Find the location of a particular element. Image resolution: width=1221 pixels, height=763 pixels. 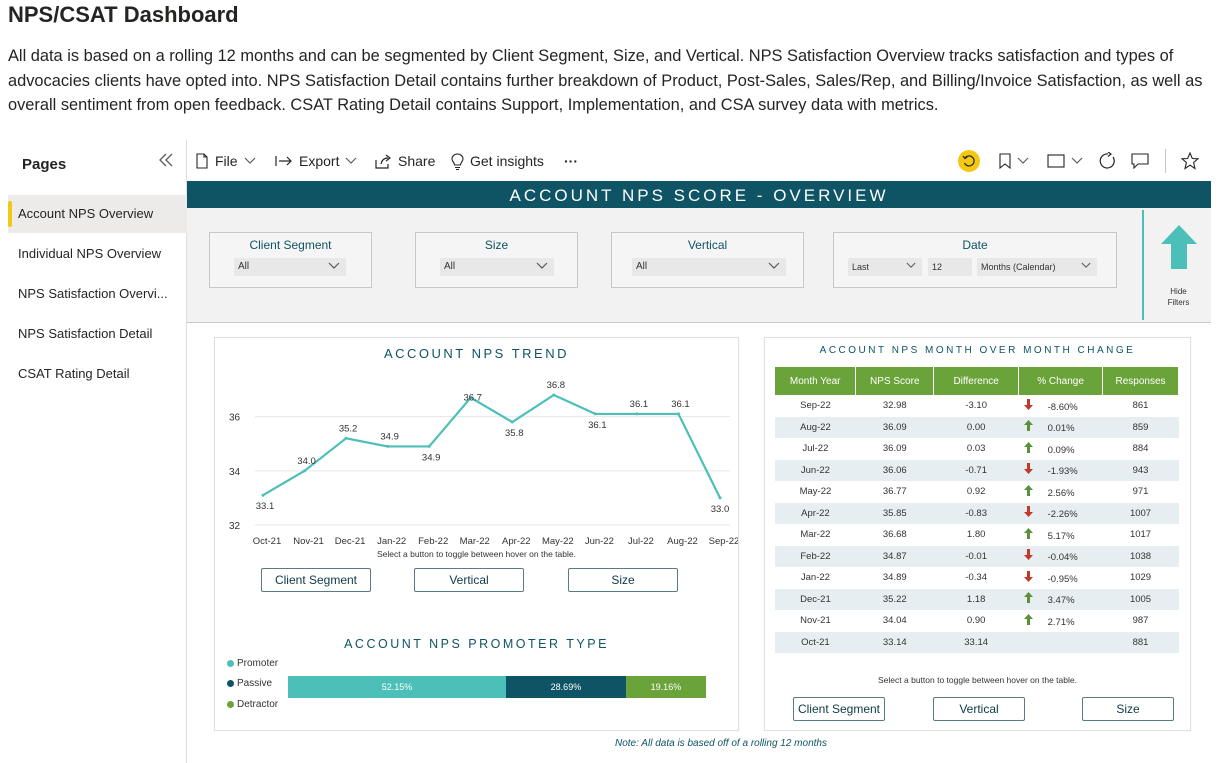

comments-button is located at coordinates (1140, 161).